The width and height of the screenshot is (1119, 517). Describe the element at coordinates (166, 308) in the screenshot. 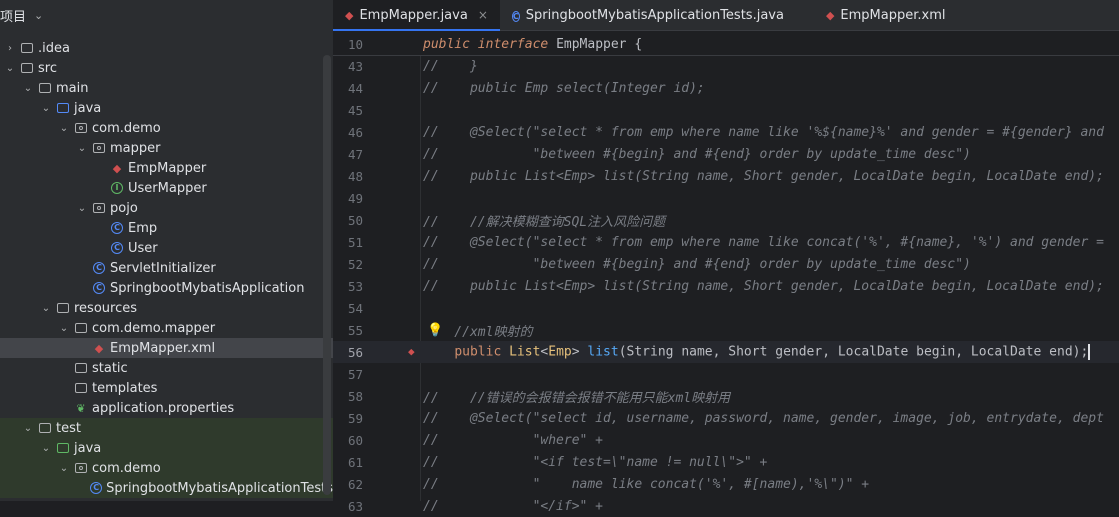

I see `tree-item: ⌄ resources` at that location.